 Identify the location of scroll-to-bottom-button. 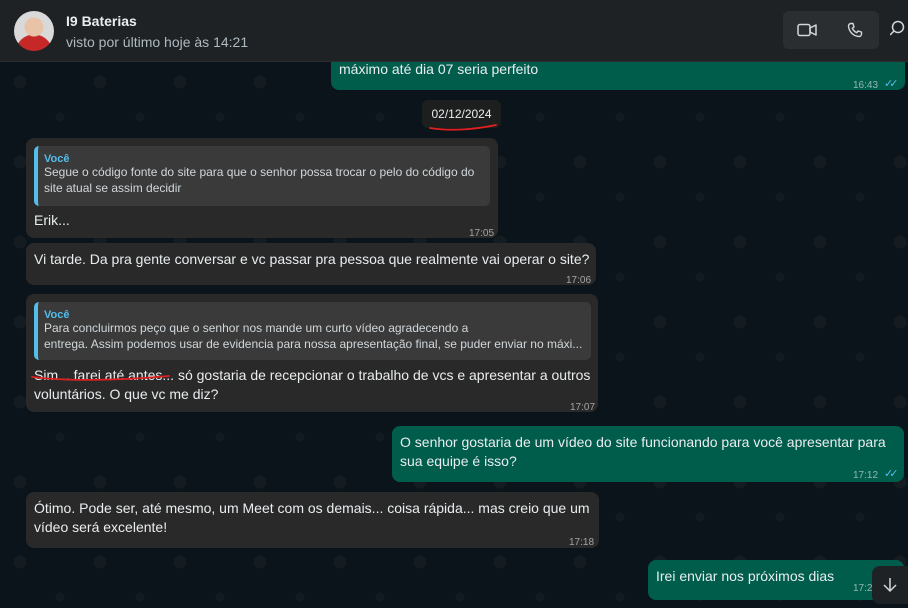
(890, 585).